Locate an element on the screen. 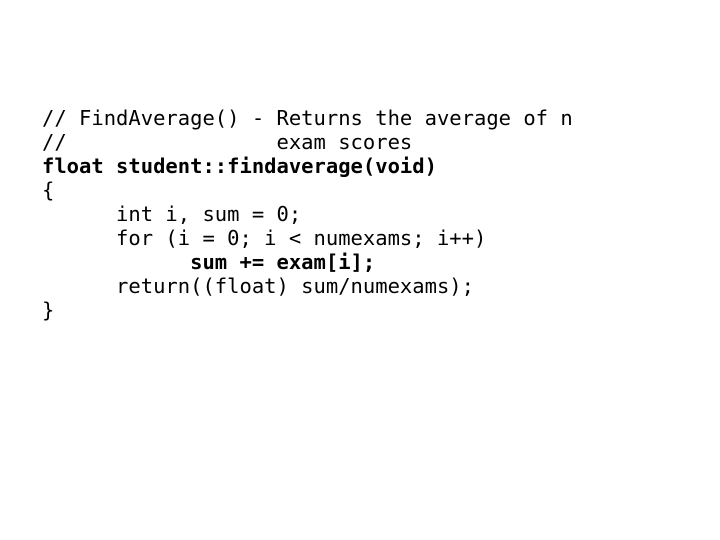 This screenshot has height=540, width=720. code-line: // exam scores is located at coordinates (227, 142).